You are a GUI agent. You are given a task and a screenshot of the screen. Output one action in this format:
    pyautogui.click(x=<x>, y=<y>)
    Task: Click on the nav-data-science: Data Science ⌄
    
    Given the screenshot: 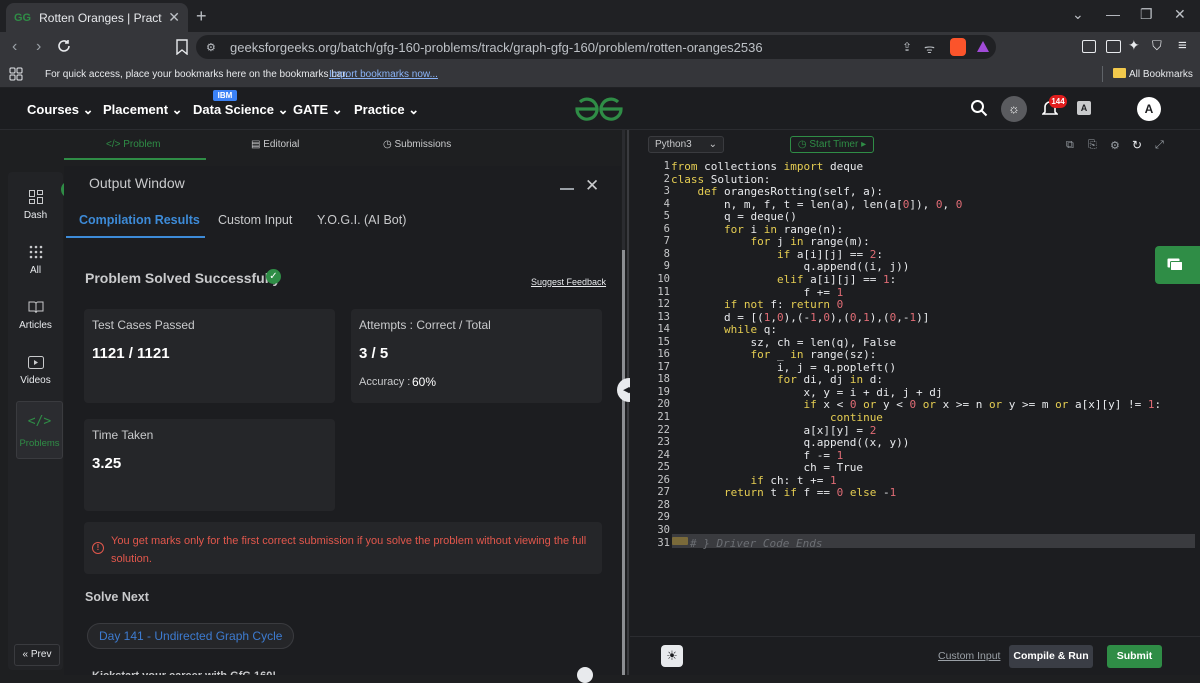 What is the action you would take?
    pyautogui.click(x=240, y=110)
    